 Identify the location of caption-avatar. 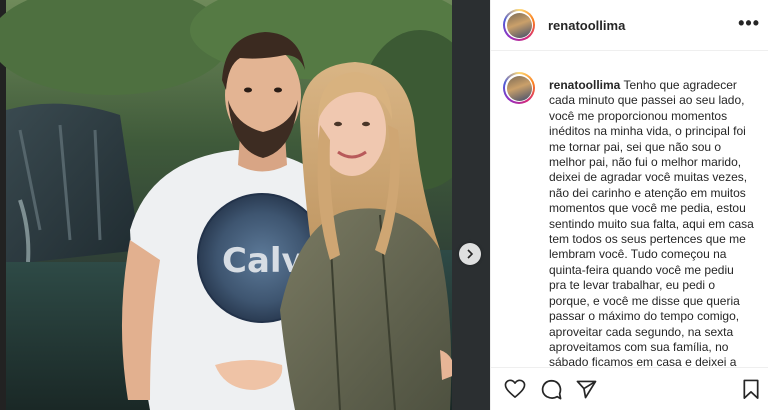
(519, 88).